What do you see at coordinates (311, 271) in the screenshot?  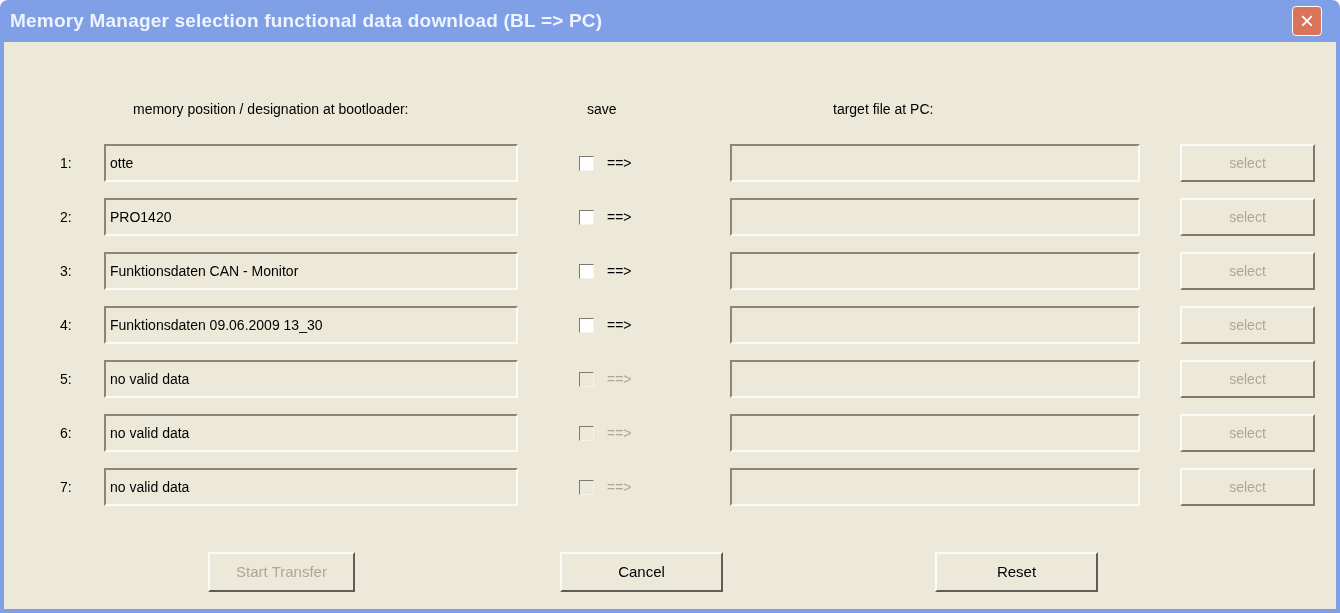 I see `designation-field: Funktionsdaten CAN - Monitor` at bounding box center [311, 271].